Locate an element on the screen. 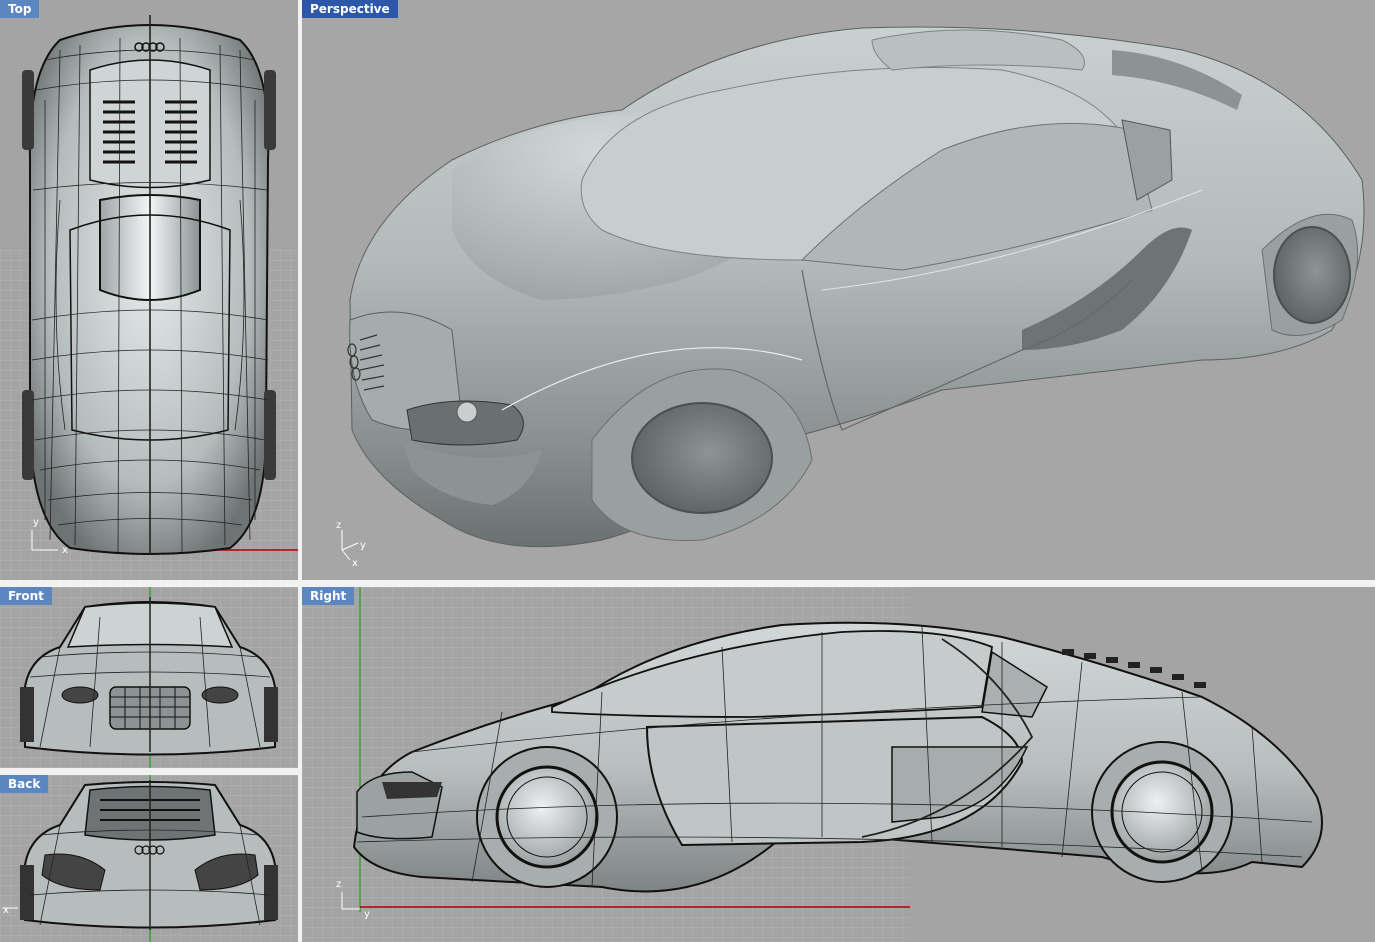  viewport-tab-top: Top is located at coordinates (20, 9).